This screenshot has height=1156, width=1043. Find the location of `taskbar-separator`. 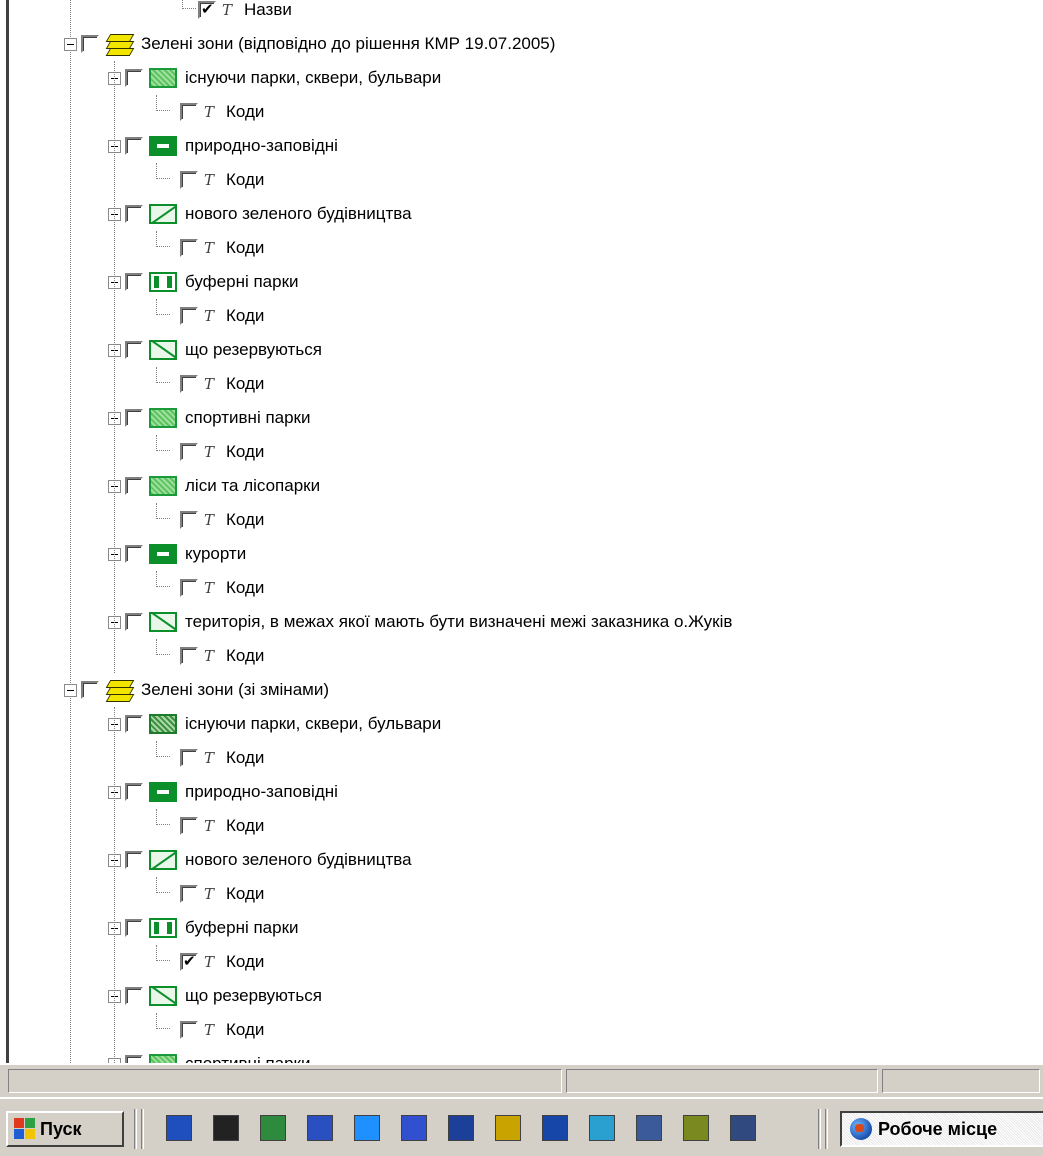

taskbar-separator is located at coordinates (826, 1129).